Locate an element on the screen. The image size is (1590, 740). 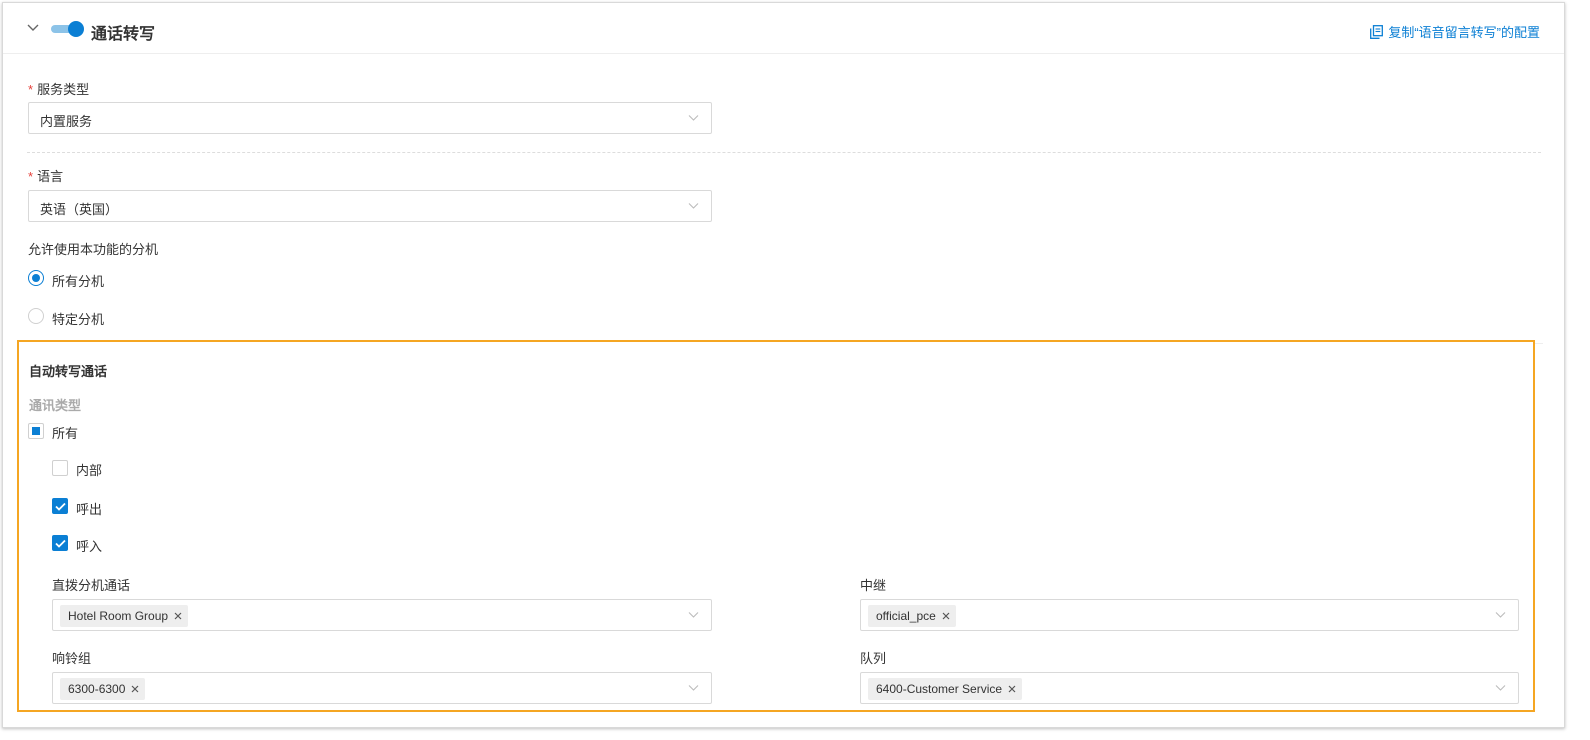
ring-group-select: 6300-6300 is located at coordinates (382, 688).